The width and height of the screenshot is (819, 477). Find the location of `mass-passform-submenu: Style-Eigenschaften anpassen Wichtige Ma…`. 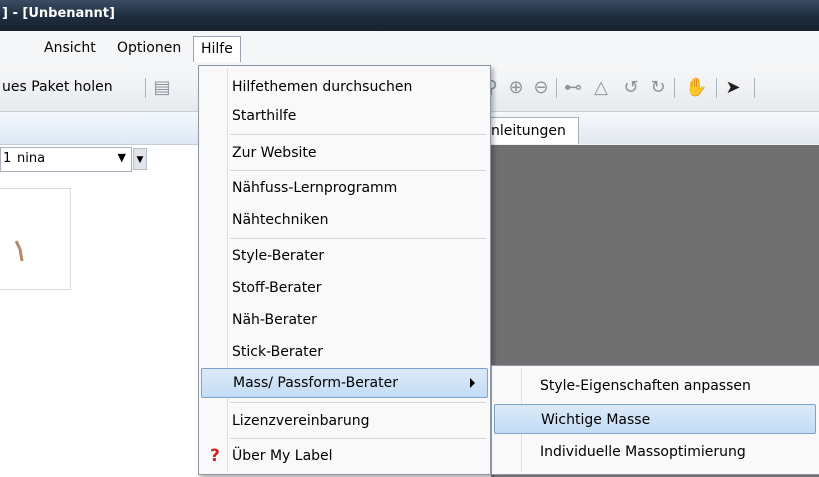

mass-passform-submenu: Style-Eigenschaften anpassen Wichtige Ma… is located at coordinates (655, 420).